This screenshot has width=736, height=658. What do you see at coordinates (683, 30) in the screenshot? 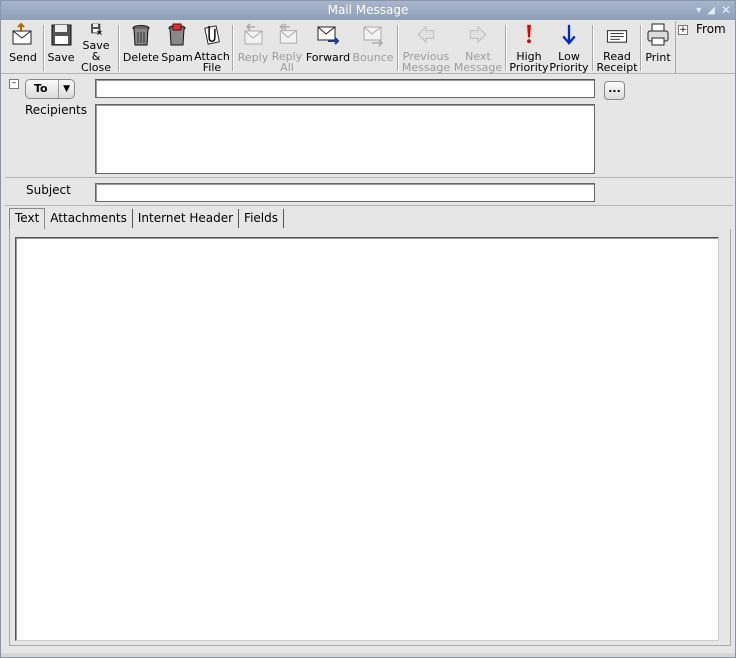
I see `expand-from-icon: +` at bounding box center [683, 30].